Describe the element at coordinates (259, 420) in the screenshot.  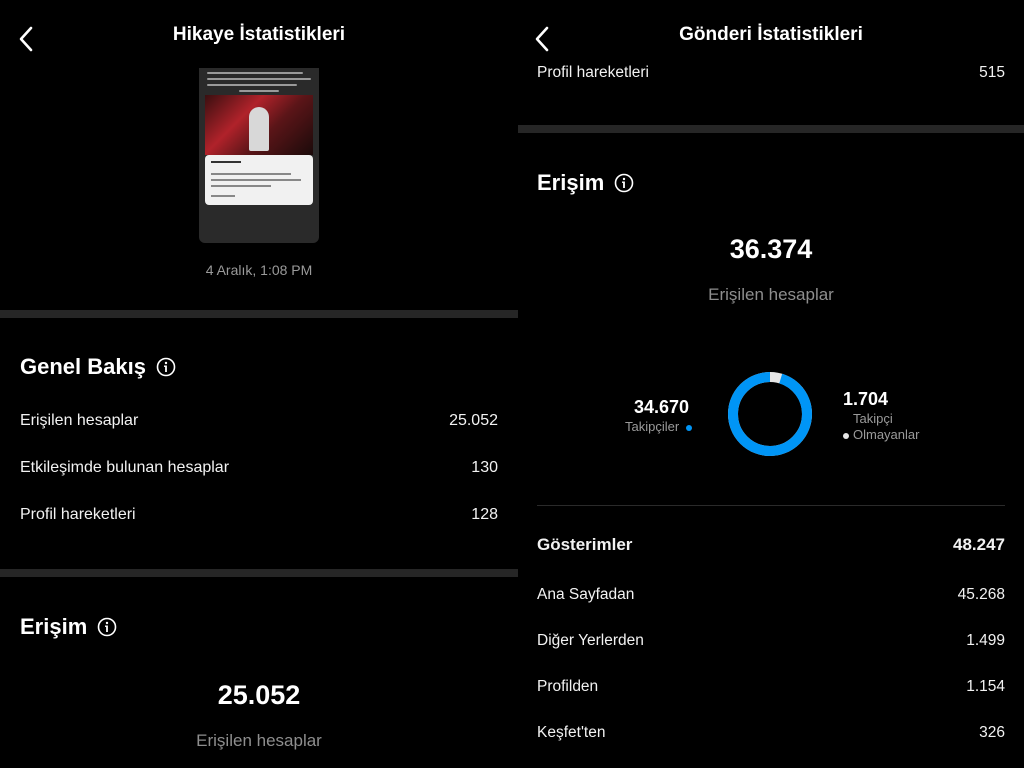
I see `overview-row: Erişilen hesaplar 25.052` at that location.